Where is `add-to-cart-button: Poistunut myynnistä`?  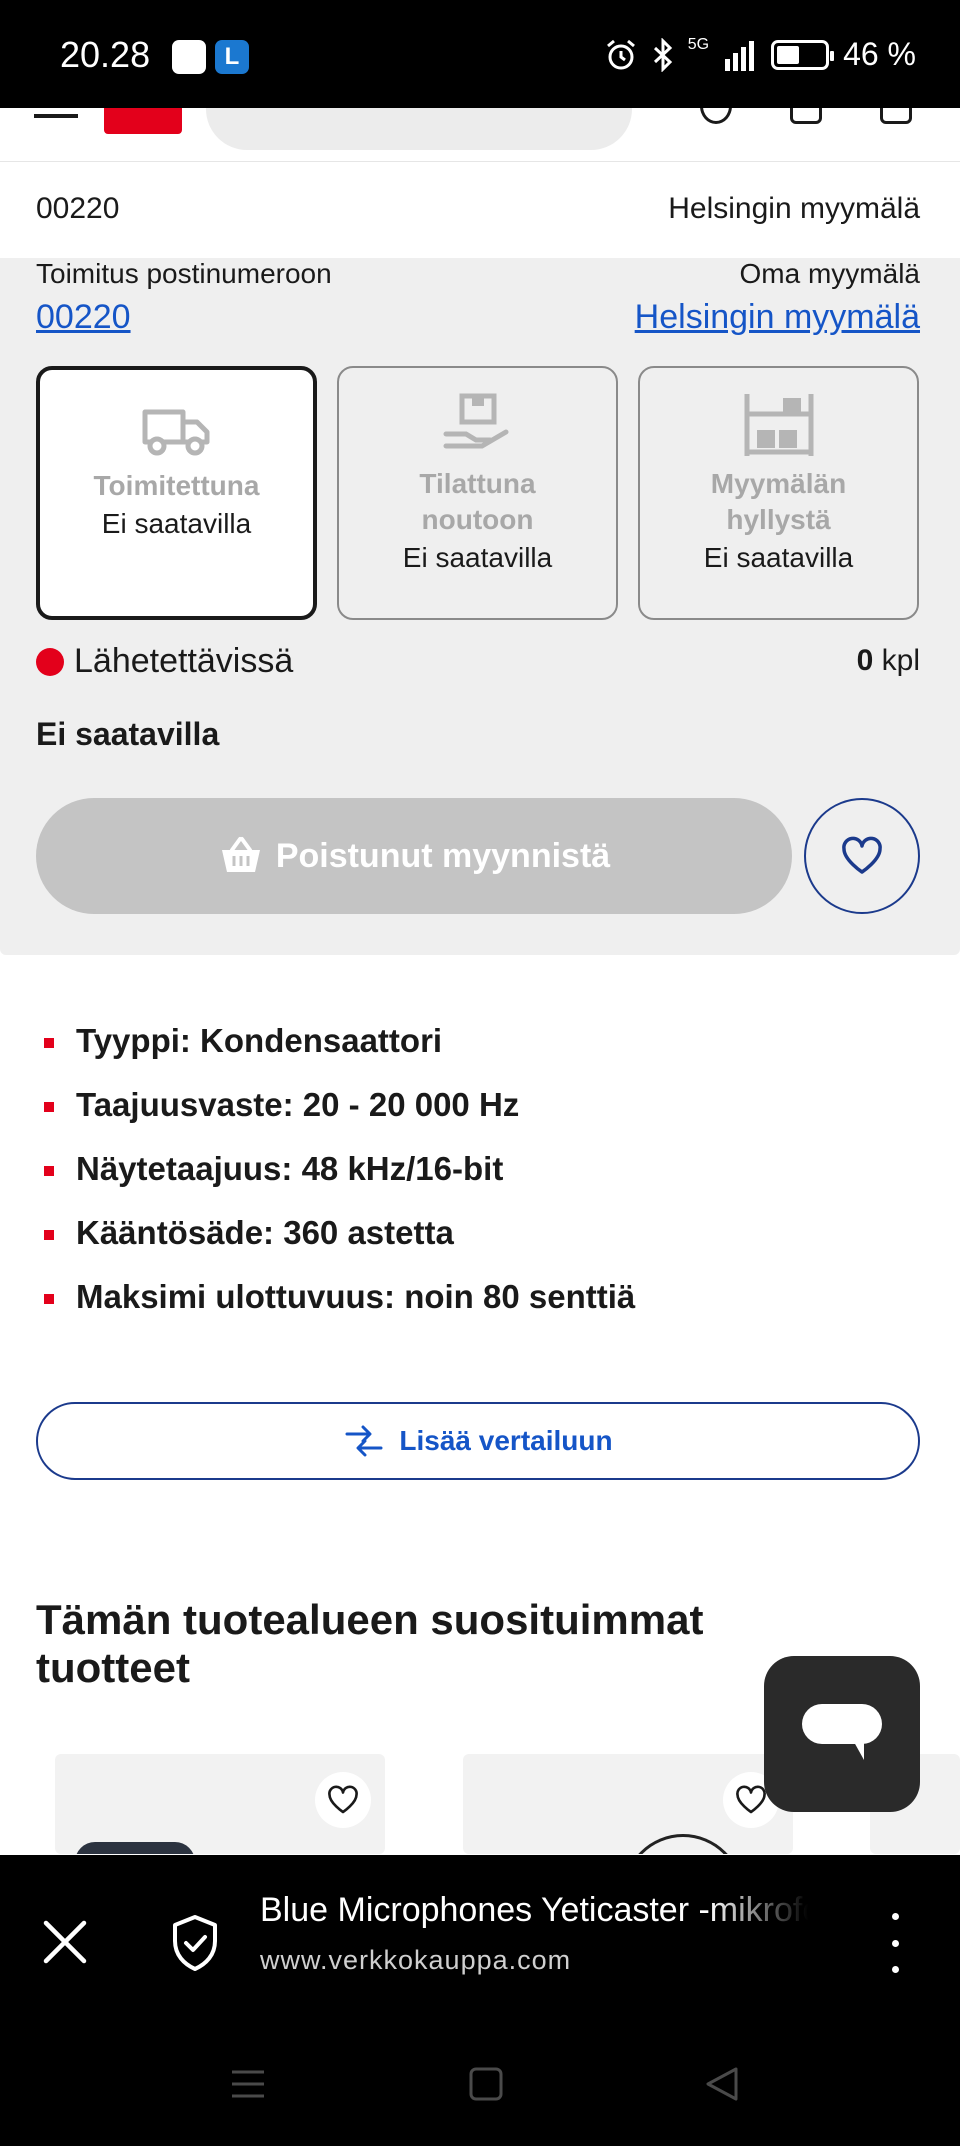 add-to-cart-button: Poistunut myynnistä is located at coordinates (414, 856).